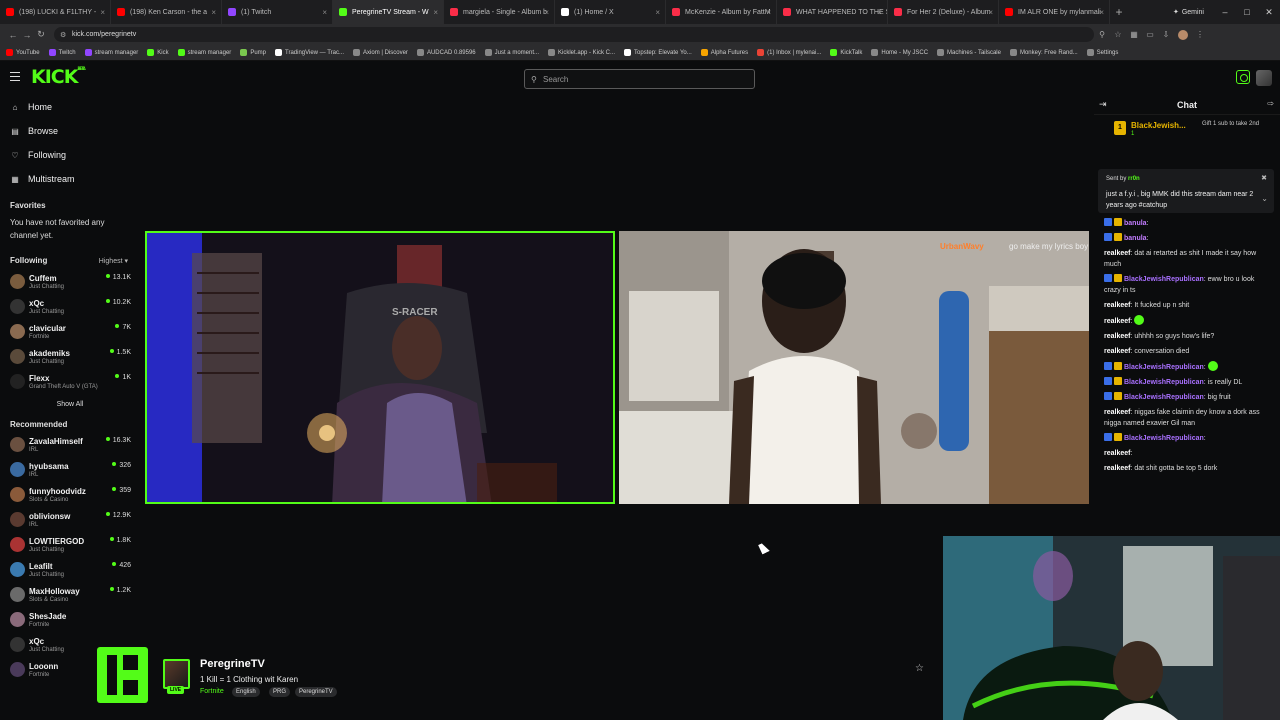 The width and height of the screenshot is (1280, 720). Describe the element at coordinates (246, 692) in the screenshot. I see `tag-english: English` at that location.